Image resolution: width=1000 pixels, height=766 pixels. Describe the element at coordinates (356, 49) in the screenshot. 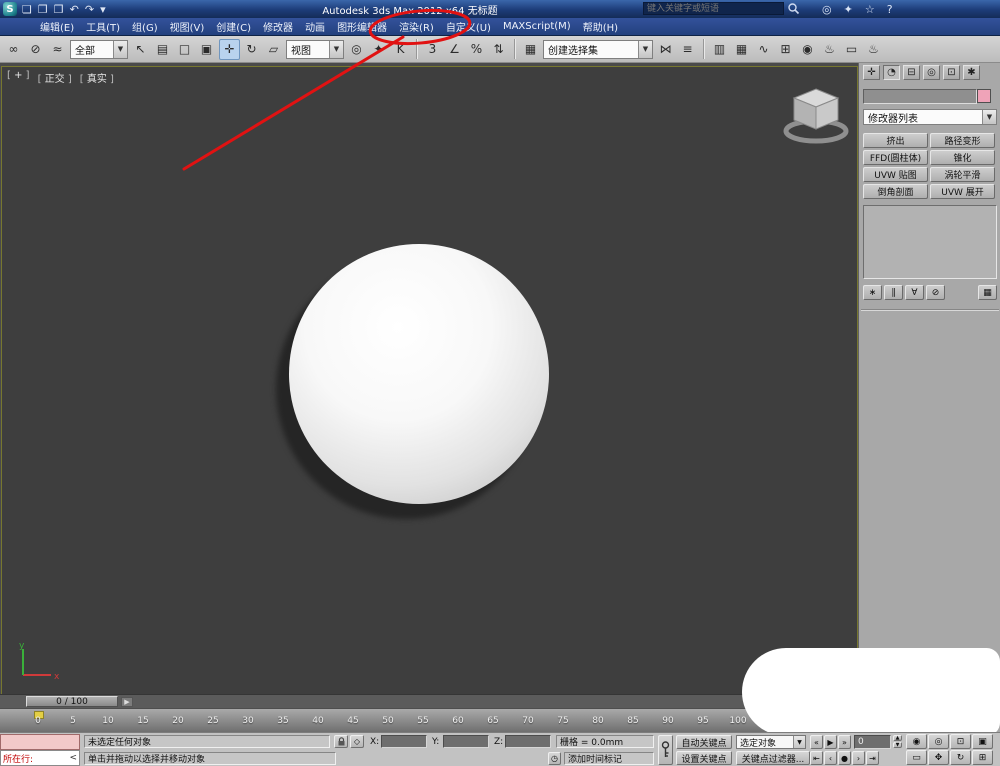

I see `use-pivot-point-center-icon: ◎` at that location.